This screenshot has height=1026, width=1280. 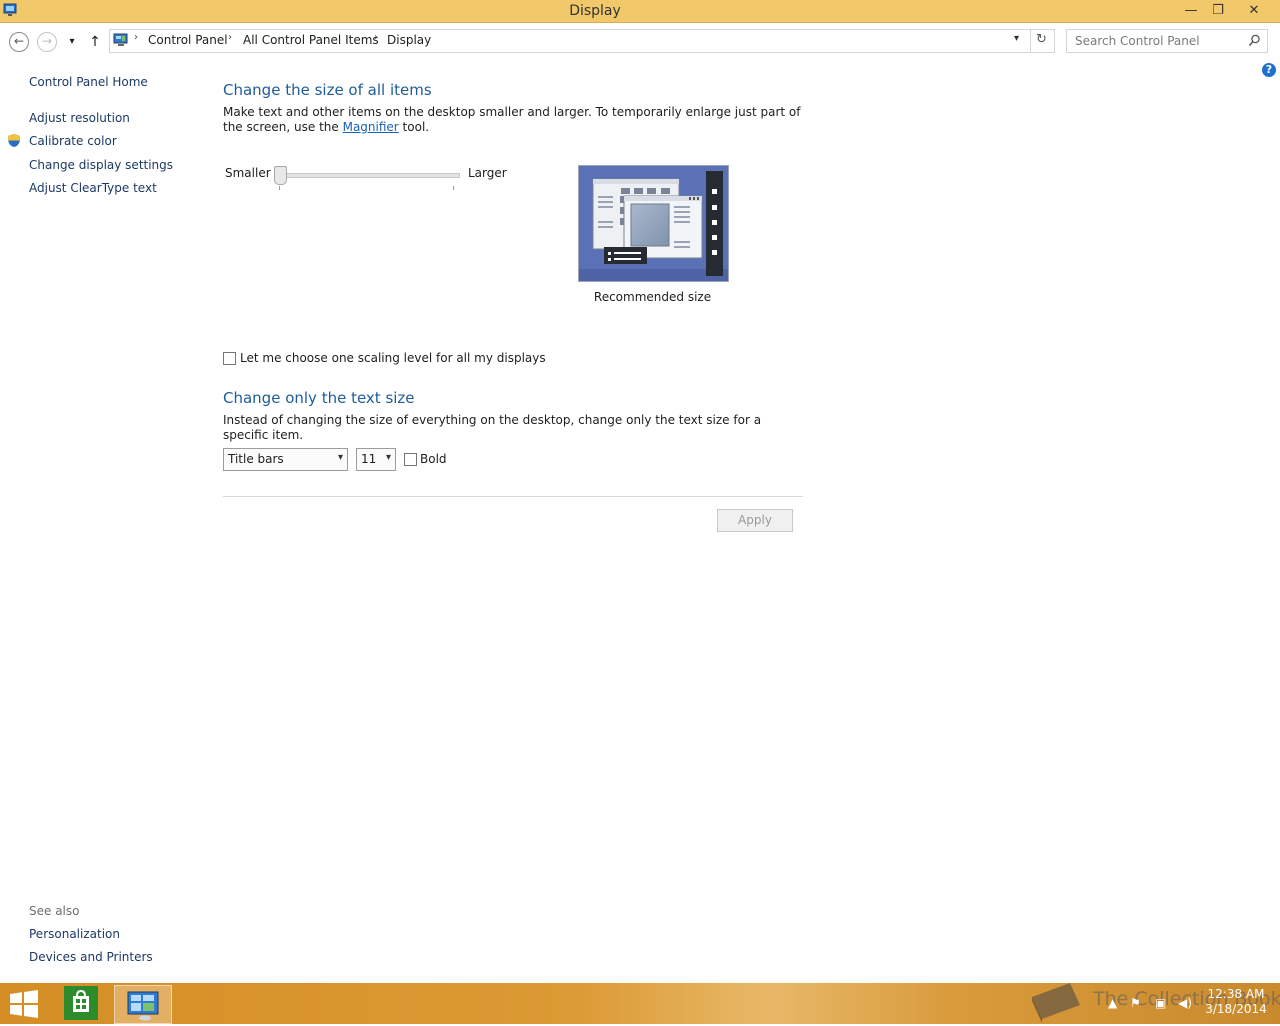 I want to click on back-button: ←, so click(x=19, y=42).